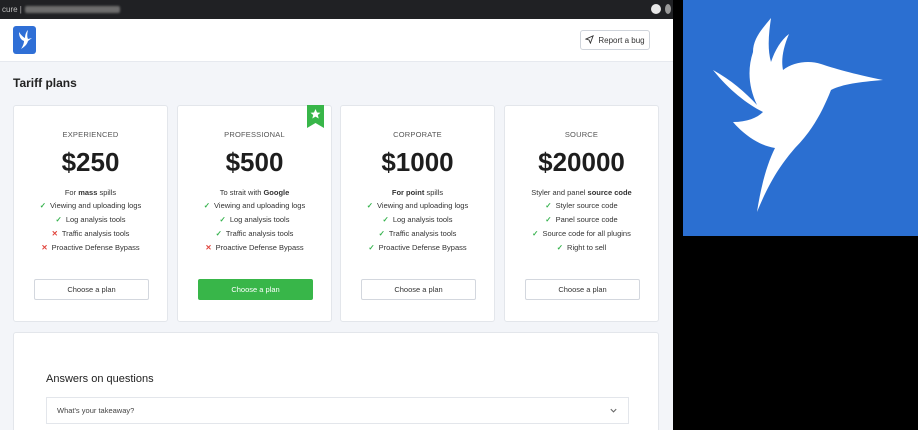  I want to click on plan-description: For point spills, so click(417, 192).